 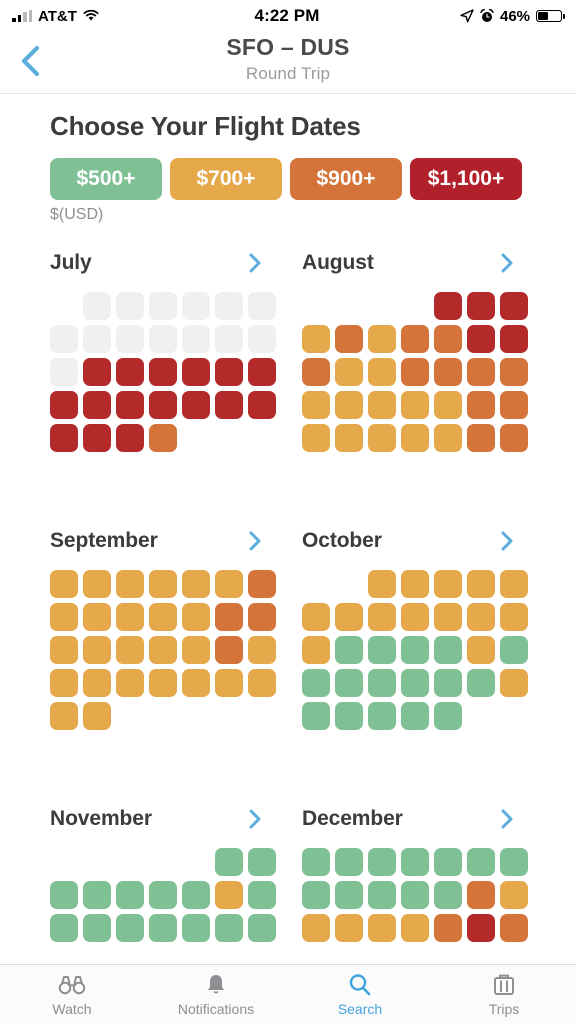 What do you see at coordinates (156, 819) in the screenshot?
I see `month-header: November` at bounding box center [156, 819].